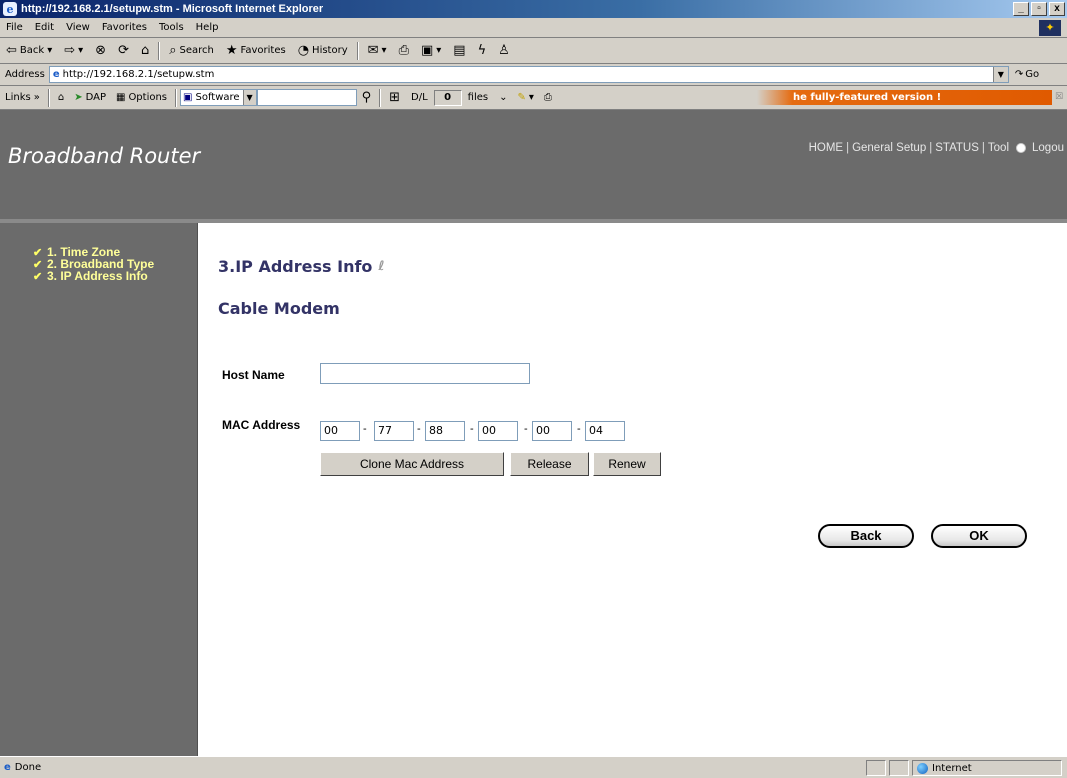 This screenshot has width=1067, height=778. Describe the element at coordinates (1057, 9) in the screenshot. I see `close-button: x` at that location.